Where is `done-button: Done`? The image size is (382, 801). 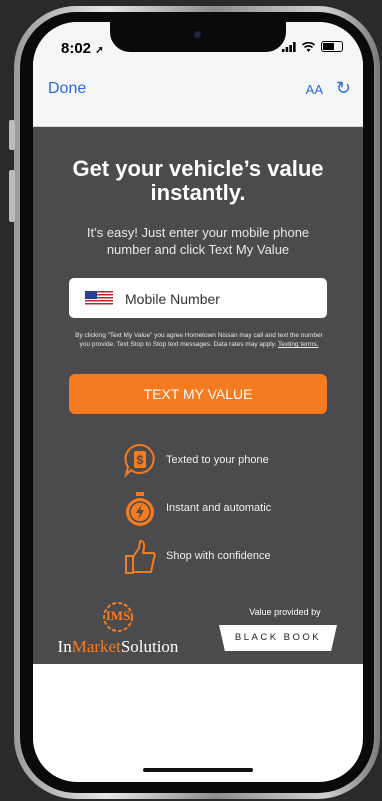
done-button: Done is located at coordinates (67, 89).